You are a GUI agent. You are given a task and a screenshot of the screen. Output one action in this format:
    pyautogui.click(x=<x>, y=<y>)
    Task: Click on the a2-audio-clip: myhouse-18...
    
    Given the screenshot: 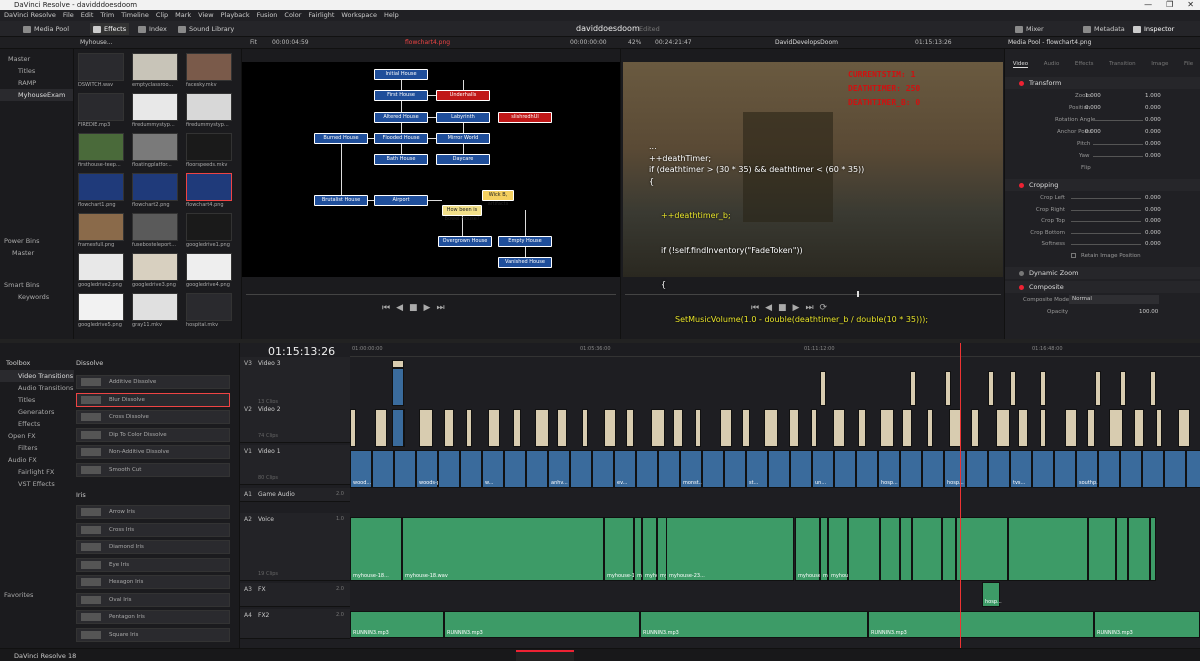 What is the action you would take?
    pyautogui.click(x=376, y=549)
    